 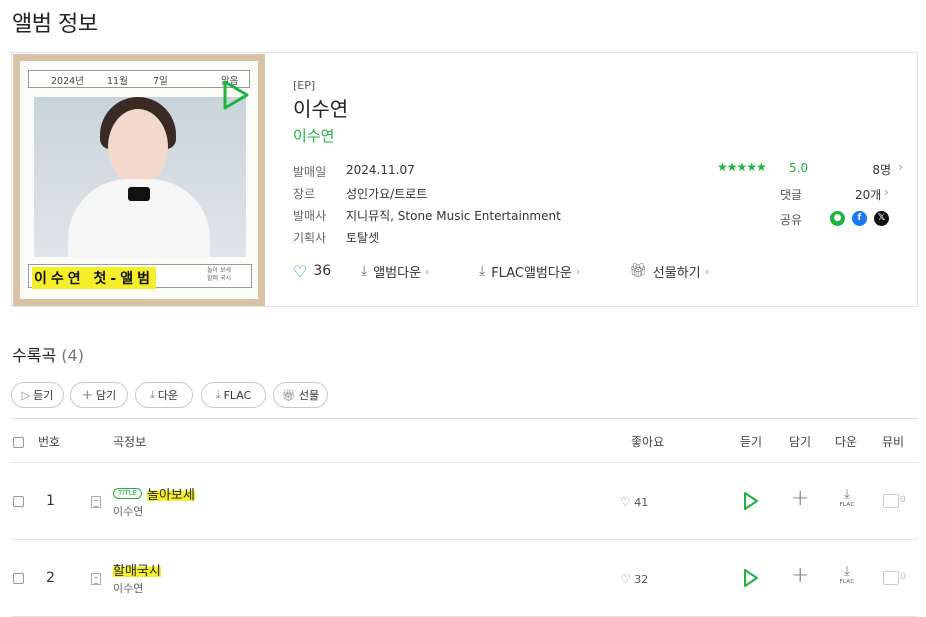 I want to click on table-row: 1 TITLE 놀아보세 이수연 ♡ 41 + ⤓ FLAC 0, so click(x=464, y=501).